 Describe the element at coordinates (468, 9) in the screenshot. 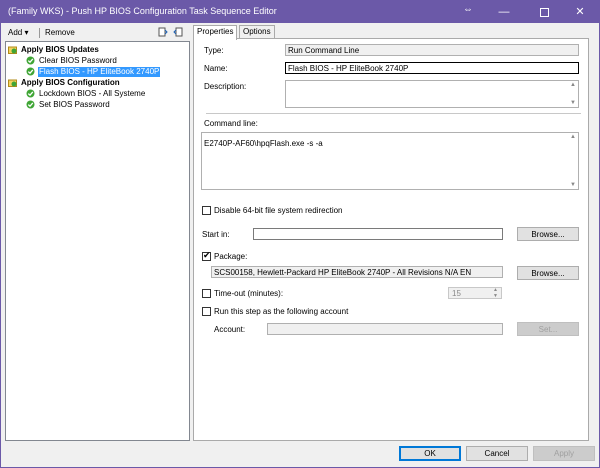

I see `resize-arrows-icon: ⇔` at that location.